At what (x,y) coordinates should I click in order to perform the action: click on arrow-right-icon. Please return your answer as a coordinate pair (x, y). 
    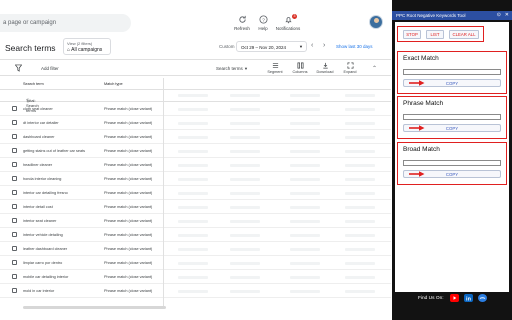
    Looking at the image, I should click on (417, 128).